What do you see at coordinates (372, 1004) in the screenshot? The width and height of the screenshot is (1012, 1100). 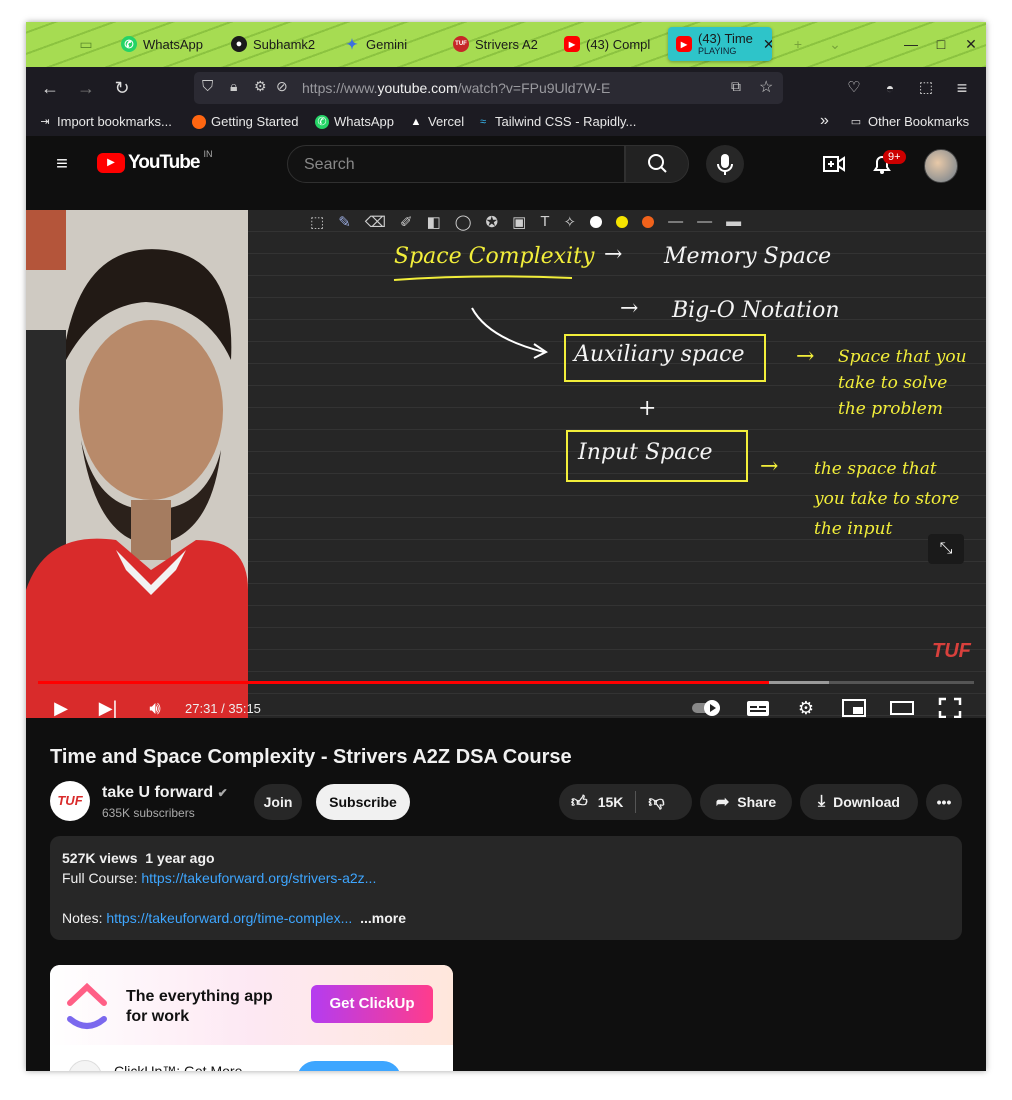 I see `ad-cta-button: Get ClickUp` at bounding box center [372, 1004].